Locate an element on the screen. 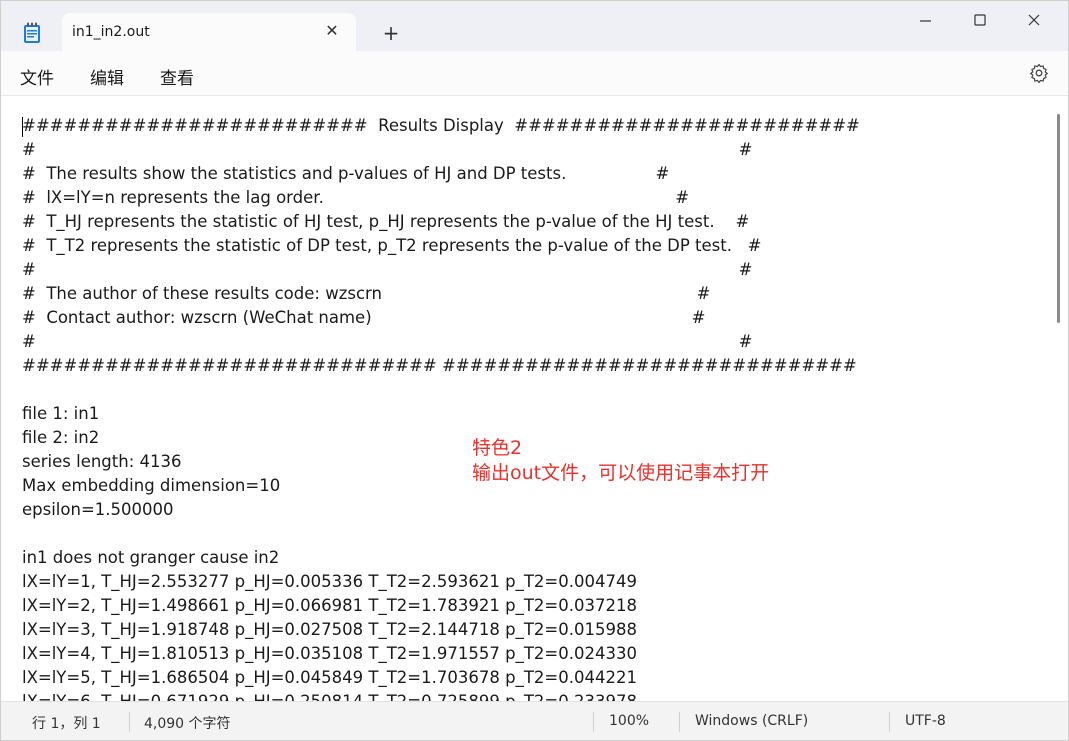  document-line: epsilon=1.500000 is located at coordinates (98, 509).